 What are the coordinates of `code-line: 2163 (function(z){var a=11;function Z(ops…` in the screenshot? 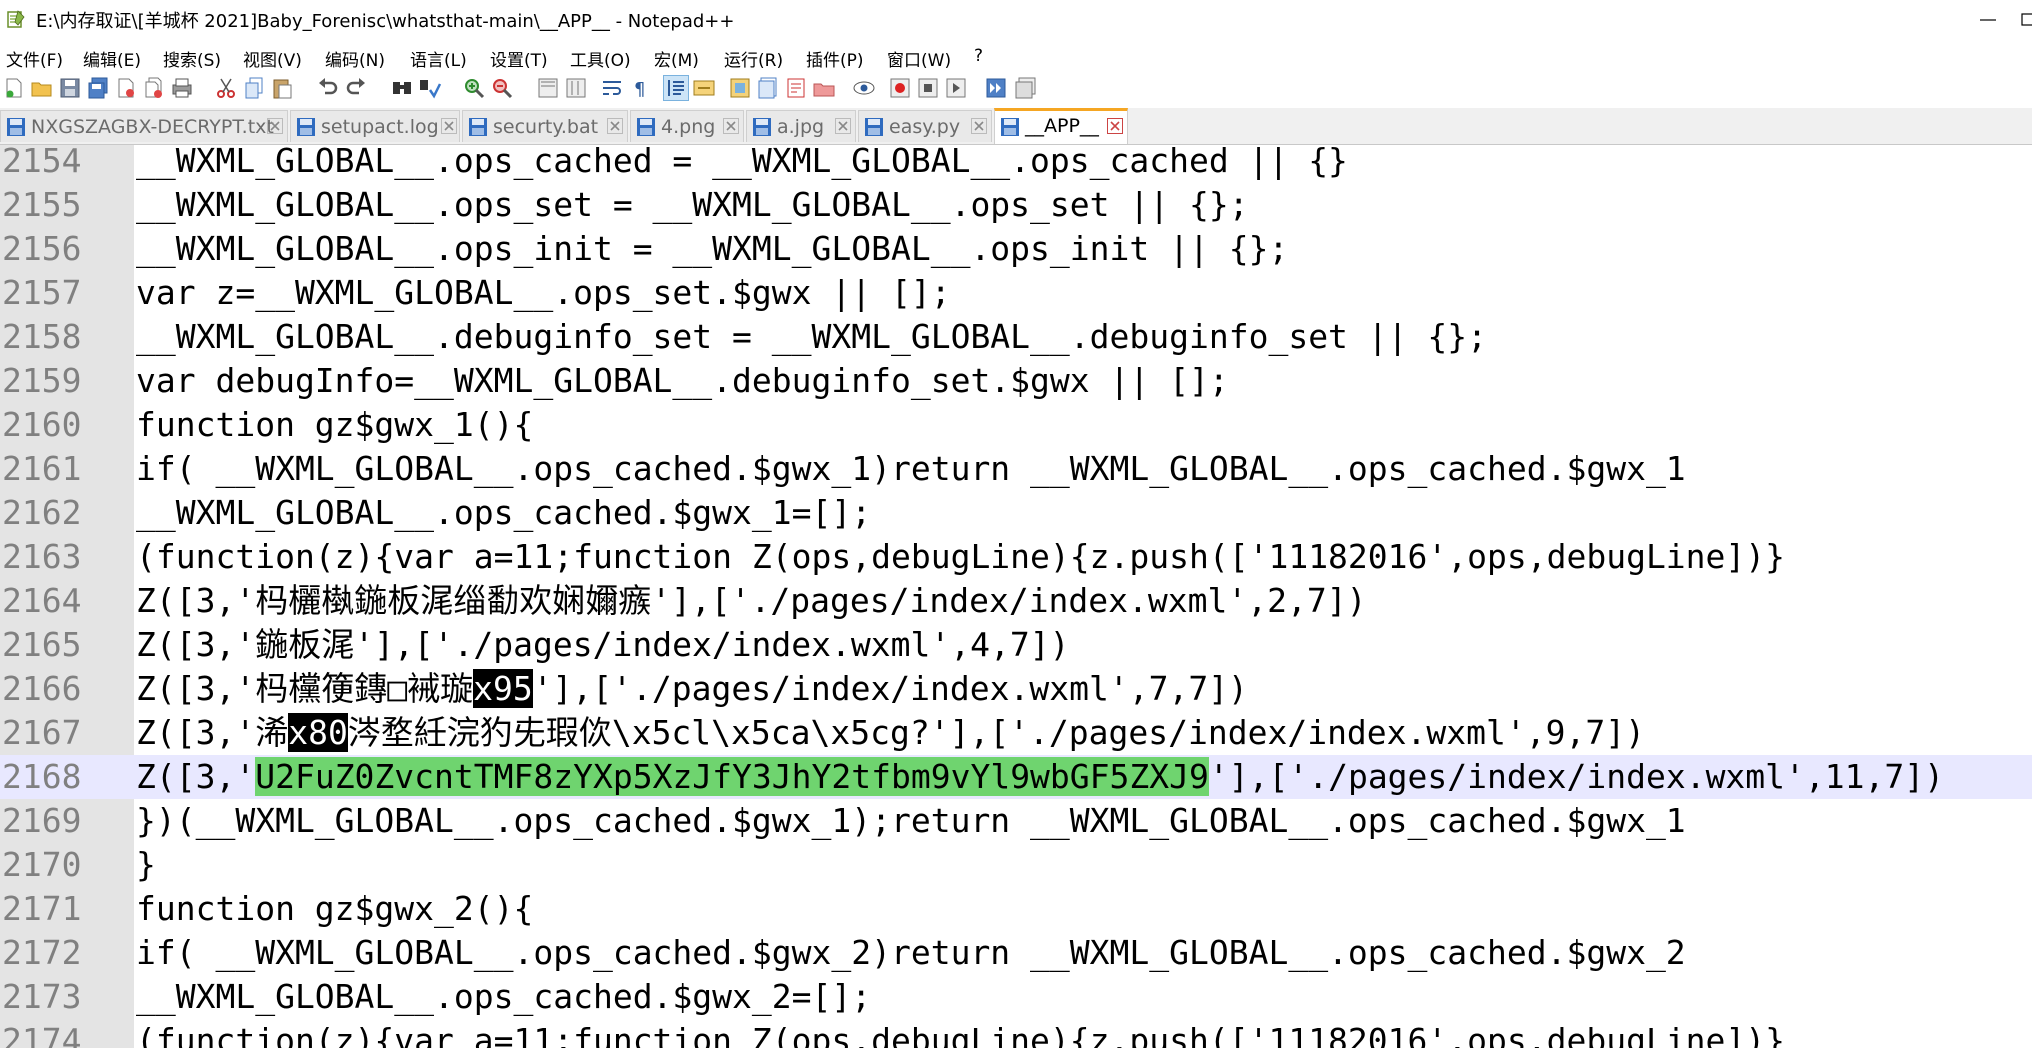 It's located at (1016, 557).